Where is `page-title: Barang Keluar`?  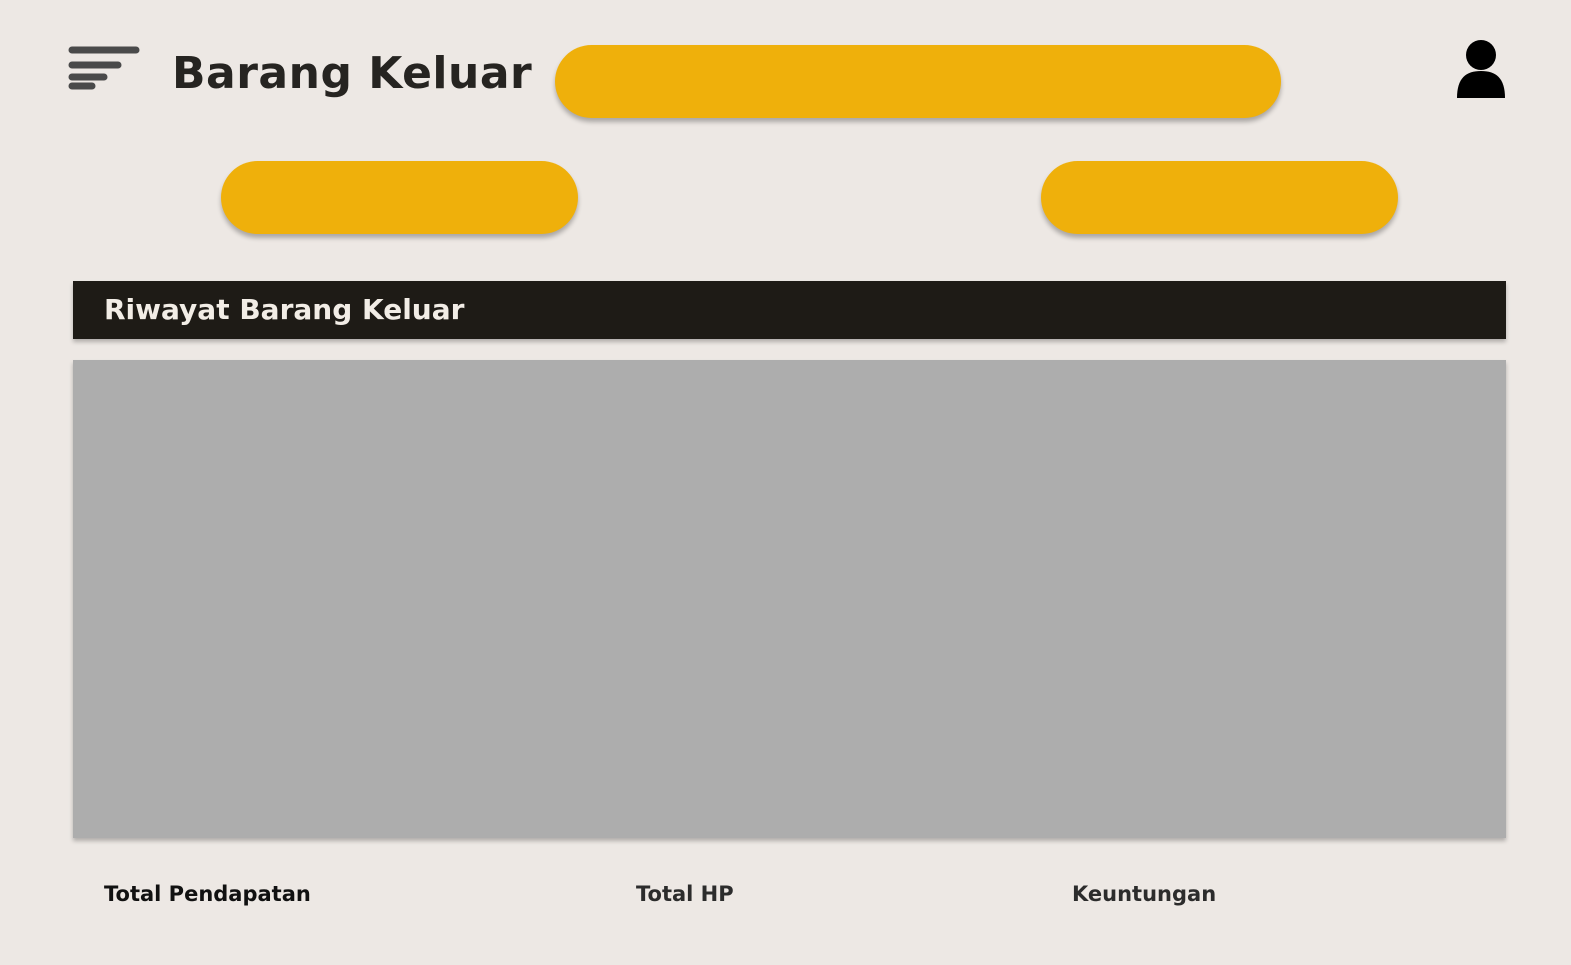 page-title: Barang Keluar is located at coordinates (352, 73).